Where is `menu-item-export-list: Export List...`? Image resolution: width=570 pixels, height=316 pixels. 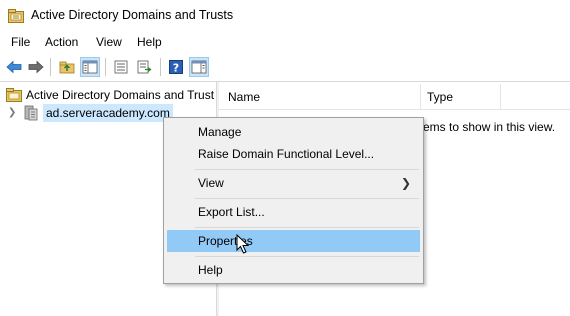
menu-item-export-list: Export List... is located at coordinates (293, 212).